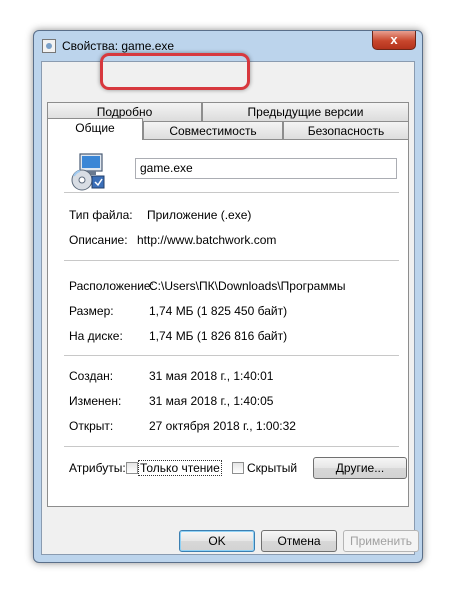 Image resolution: width=456 pixels, height=597 pixels. Describe the element at coordinates (96, 336) in the screenshot. I see `size-on-disk-label: На диске:` at that location.